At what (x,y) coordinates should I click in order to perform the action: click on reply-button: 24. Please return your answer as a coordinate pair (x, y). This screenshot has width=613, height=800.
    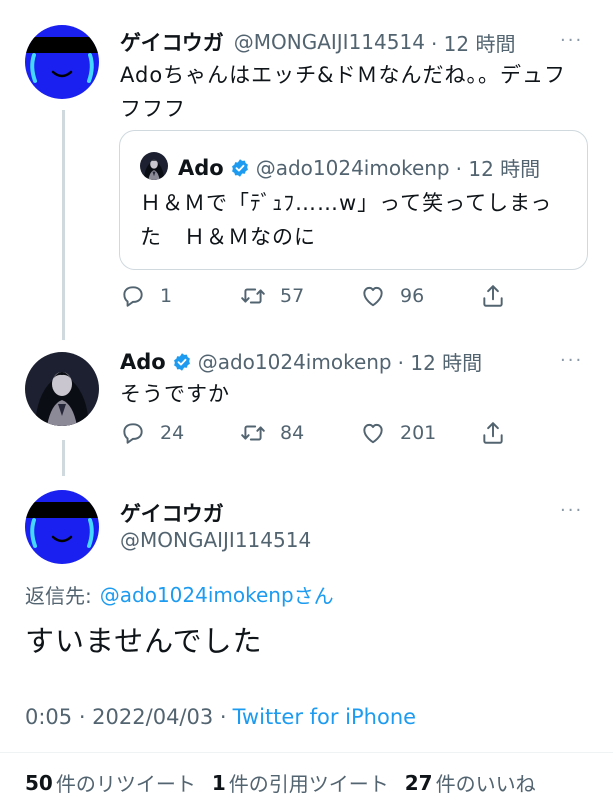
    Looking at the image, I should click on (152, 433).